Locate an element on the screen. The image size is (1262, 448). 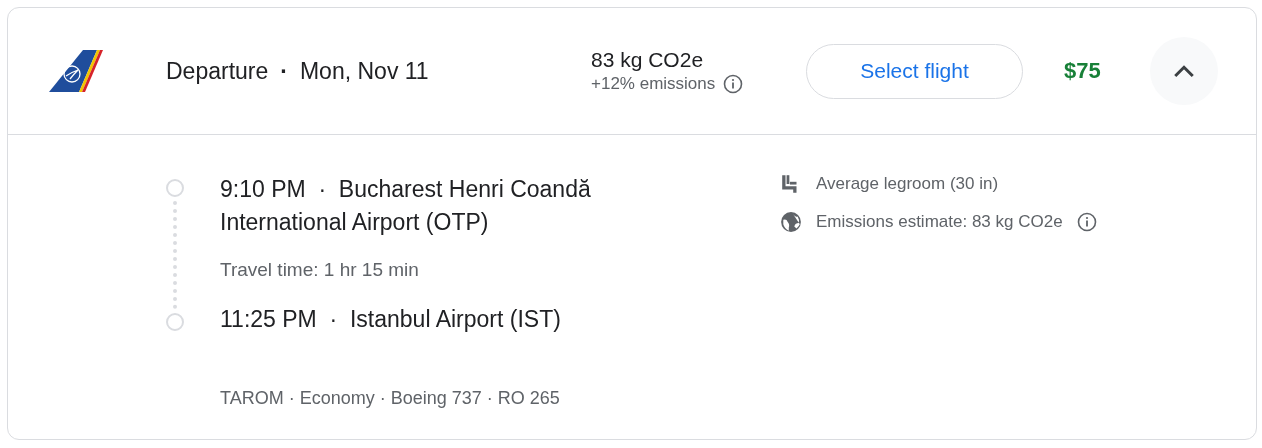
flight-details: TAROM · Economy · Boeing 737 · RO 265 is located at coordinates (390, 398).